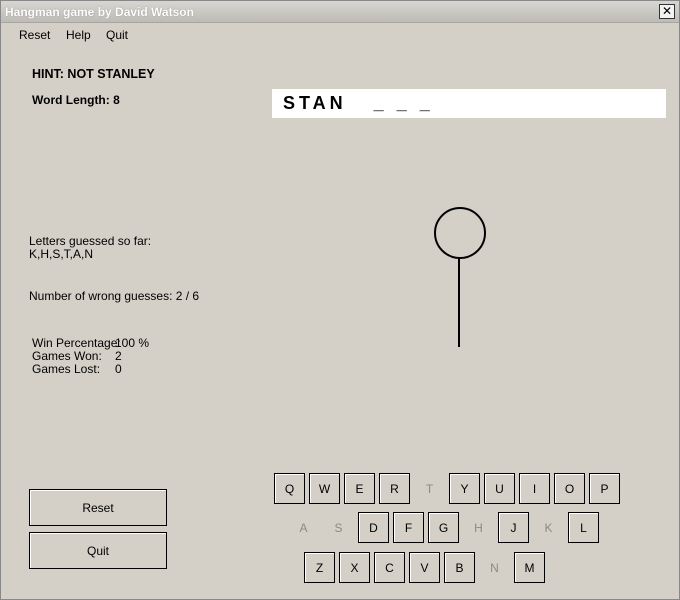  Describe the element at coordinates (354, 567) in the screenshot. I see `key-x: X` at that location.